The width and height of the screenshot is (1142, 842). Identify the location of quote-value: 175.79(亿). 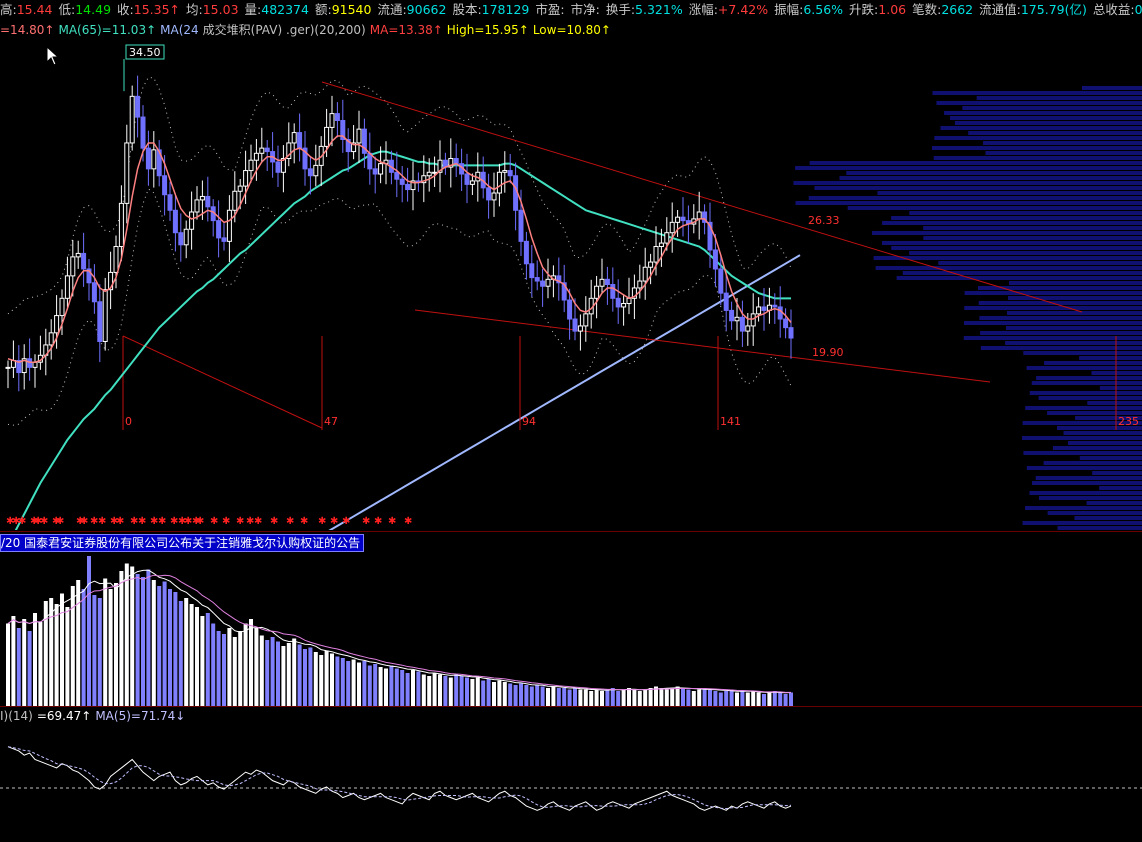
(1053, 9).